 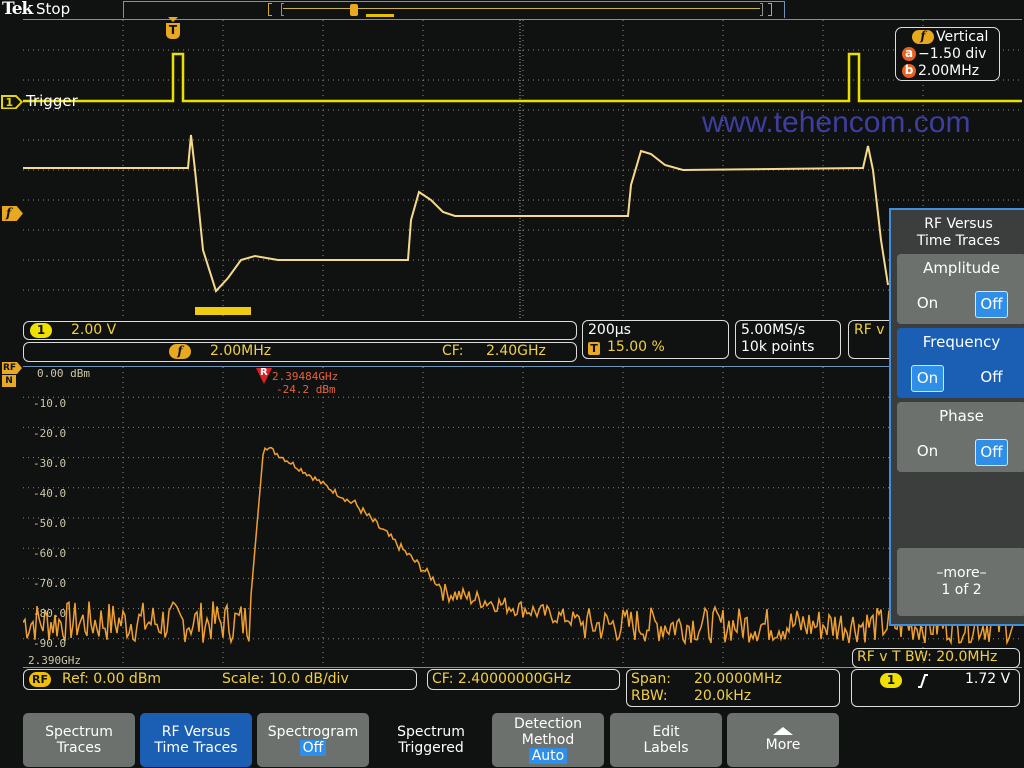 What do you see at coordinates (17, 9) in the screenshot?
I see `tek-logo: Tek` at bounding box center [17, 9].